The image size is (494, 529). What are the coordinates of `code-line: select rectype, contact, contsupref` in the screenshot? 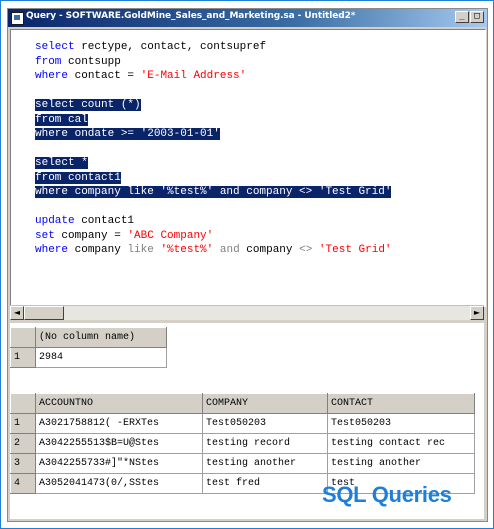 It's located at (213, 47).